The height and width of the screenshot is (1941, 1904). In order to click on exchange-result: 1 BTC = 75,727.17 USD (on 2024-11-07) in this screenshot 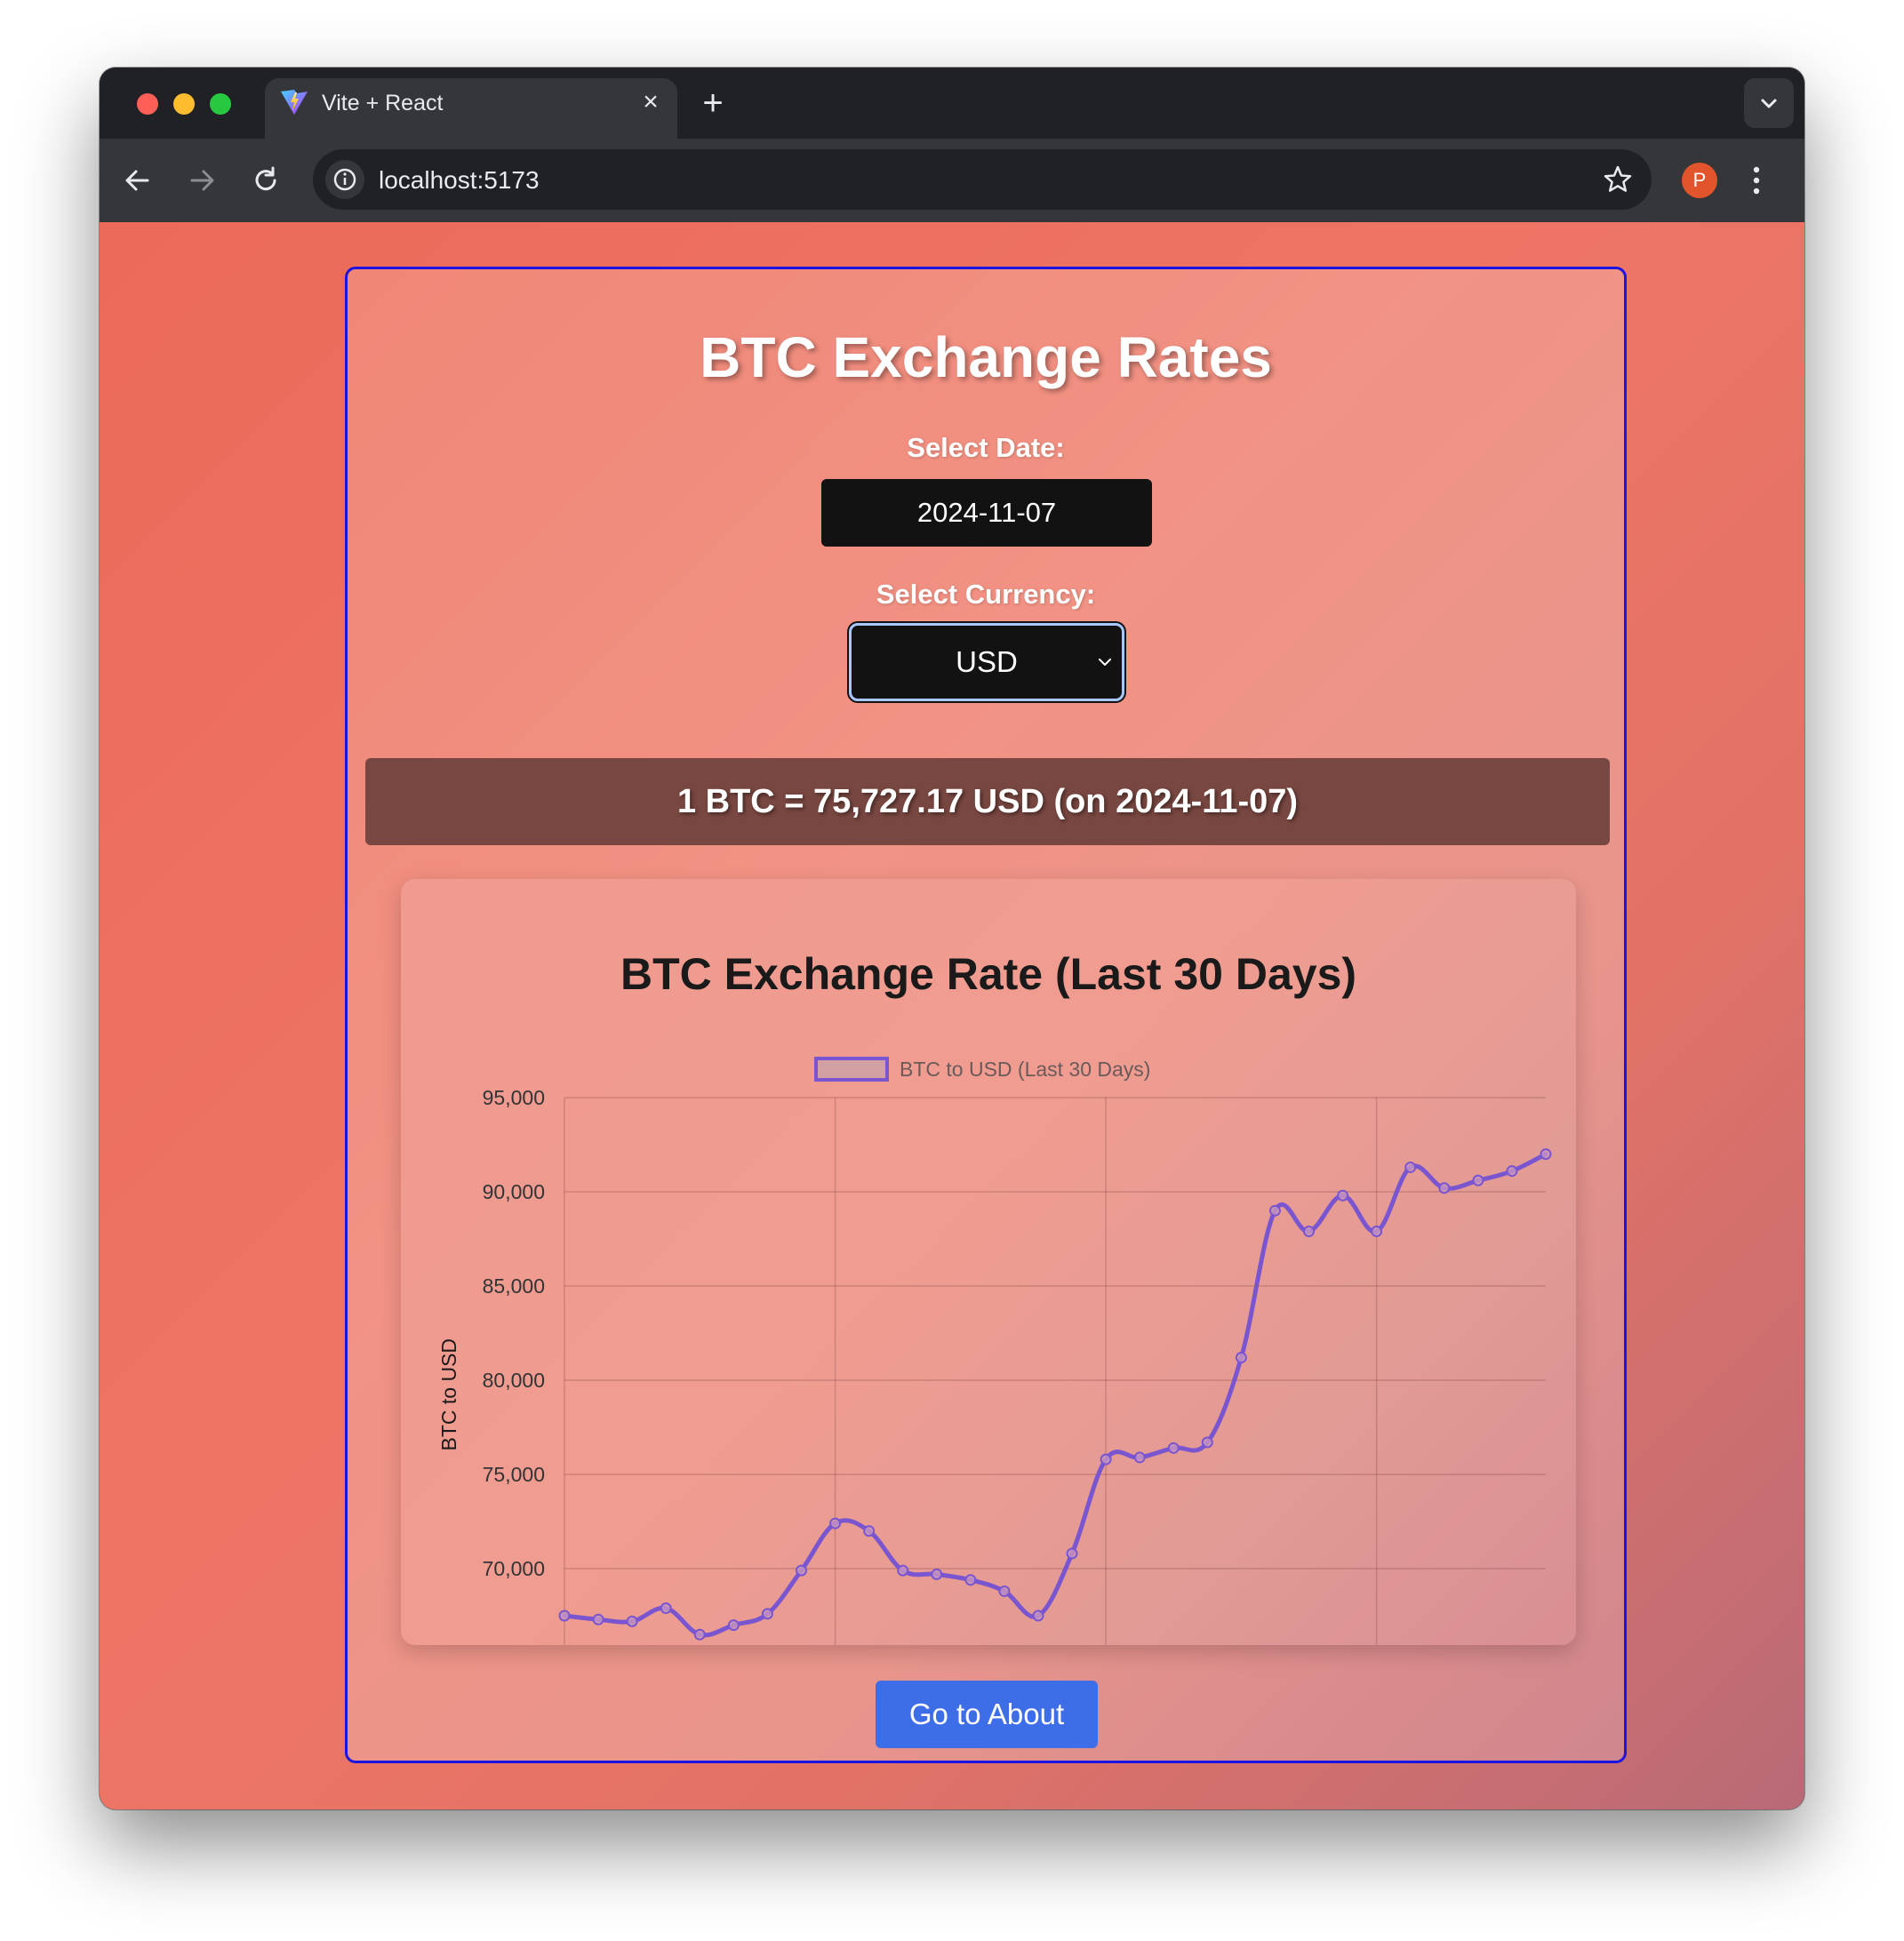, I will do `click(987, 801)`.